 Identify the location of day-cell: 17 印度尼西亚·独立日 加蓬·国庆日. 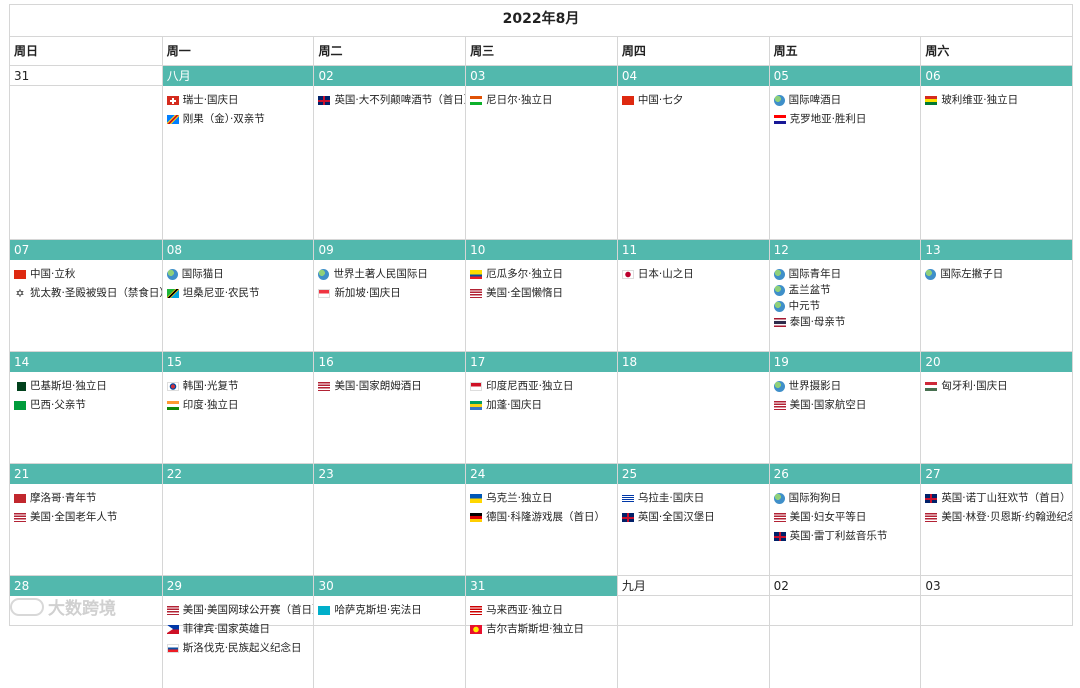
(541, 407).